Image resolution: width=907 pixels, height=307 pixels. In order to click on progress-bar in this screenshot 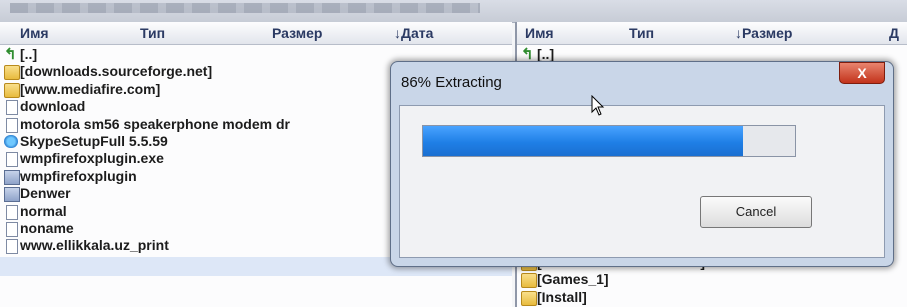, I will do `click(609, 141)`.